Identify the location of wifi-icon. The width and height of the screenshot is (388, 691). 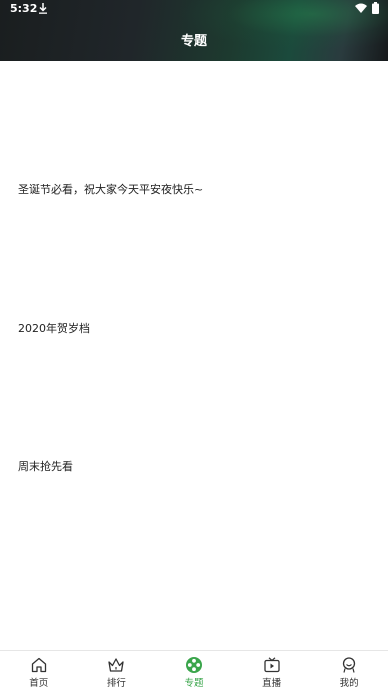
(361, 8).